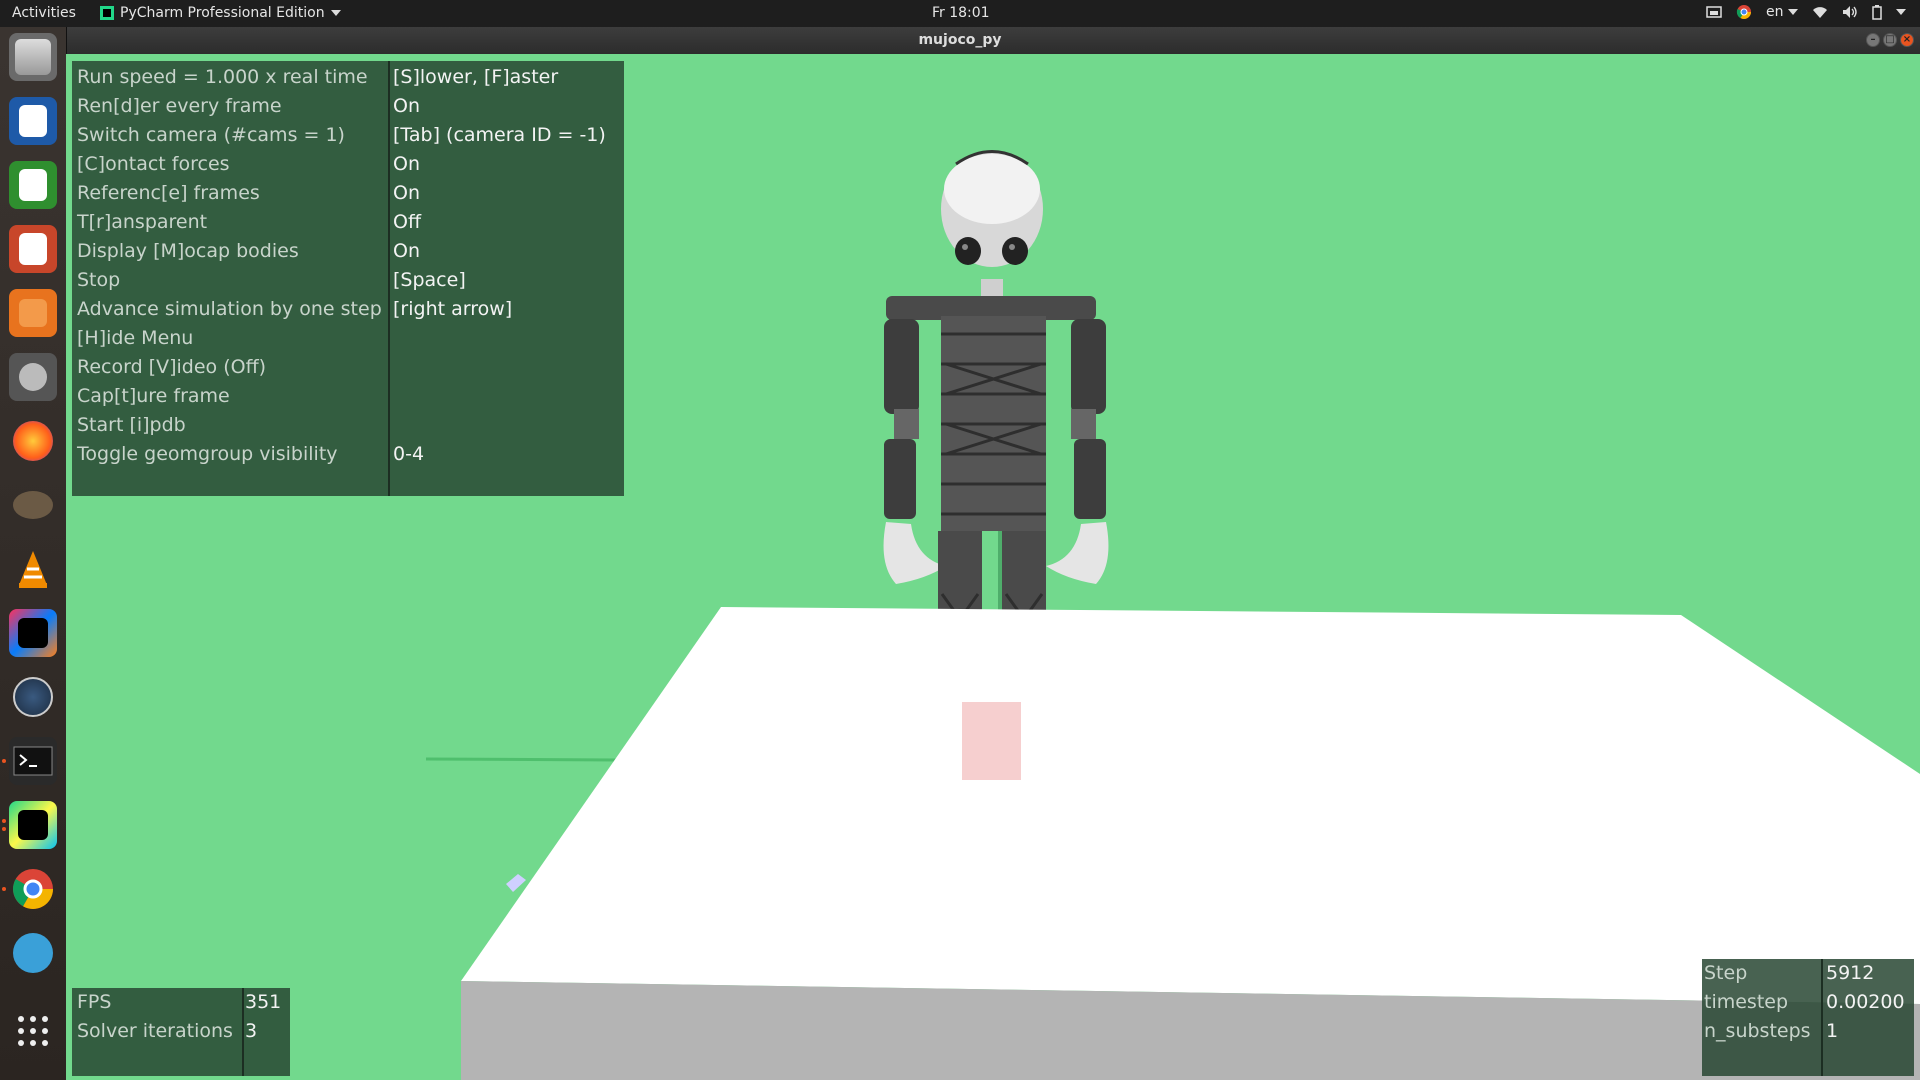 The image size is (1920, 1080). Describe the element at coordinates (1832, 1031) in the screenshot. I see `step-row-value: 1` at that location.